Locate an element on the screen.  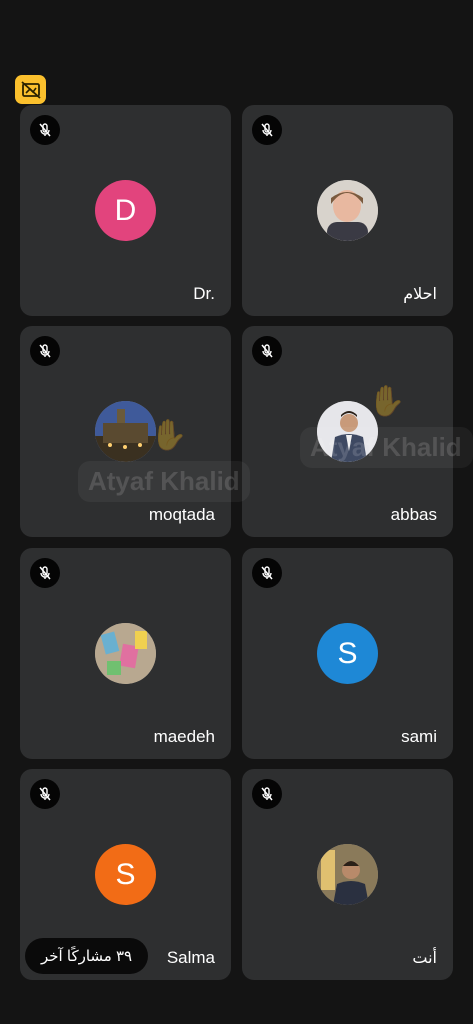
no-video-layout-icon is located at coordinates (30, 89).